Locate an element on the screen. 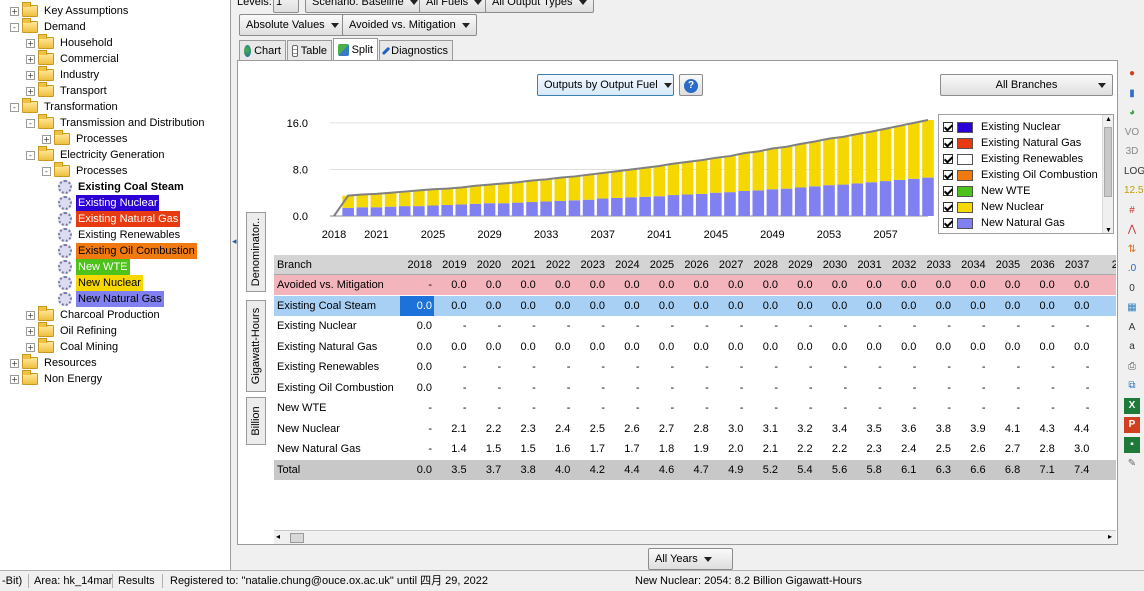 Image resolution: width=1144 pixels, height=591 pixels. number-format-icon: 12.5 is located at coordinates (1133, 191).